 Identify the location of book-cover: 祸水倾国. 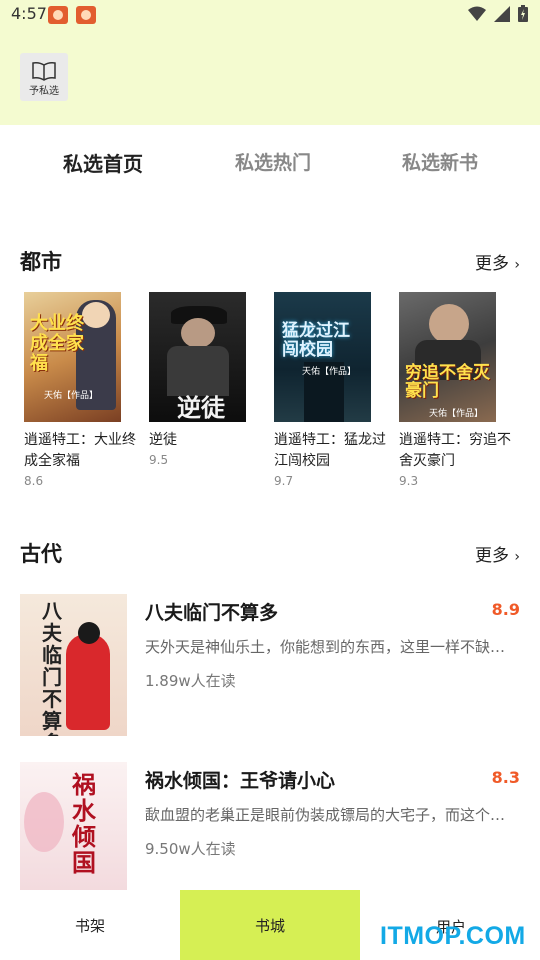
(73, 833).